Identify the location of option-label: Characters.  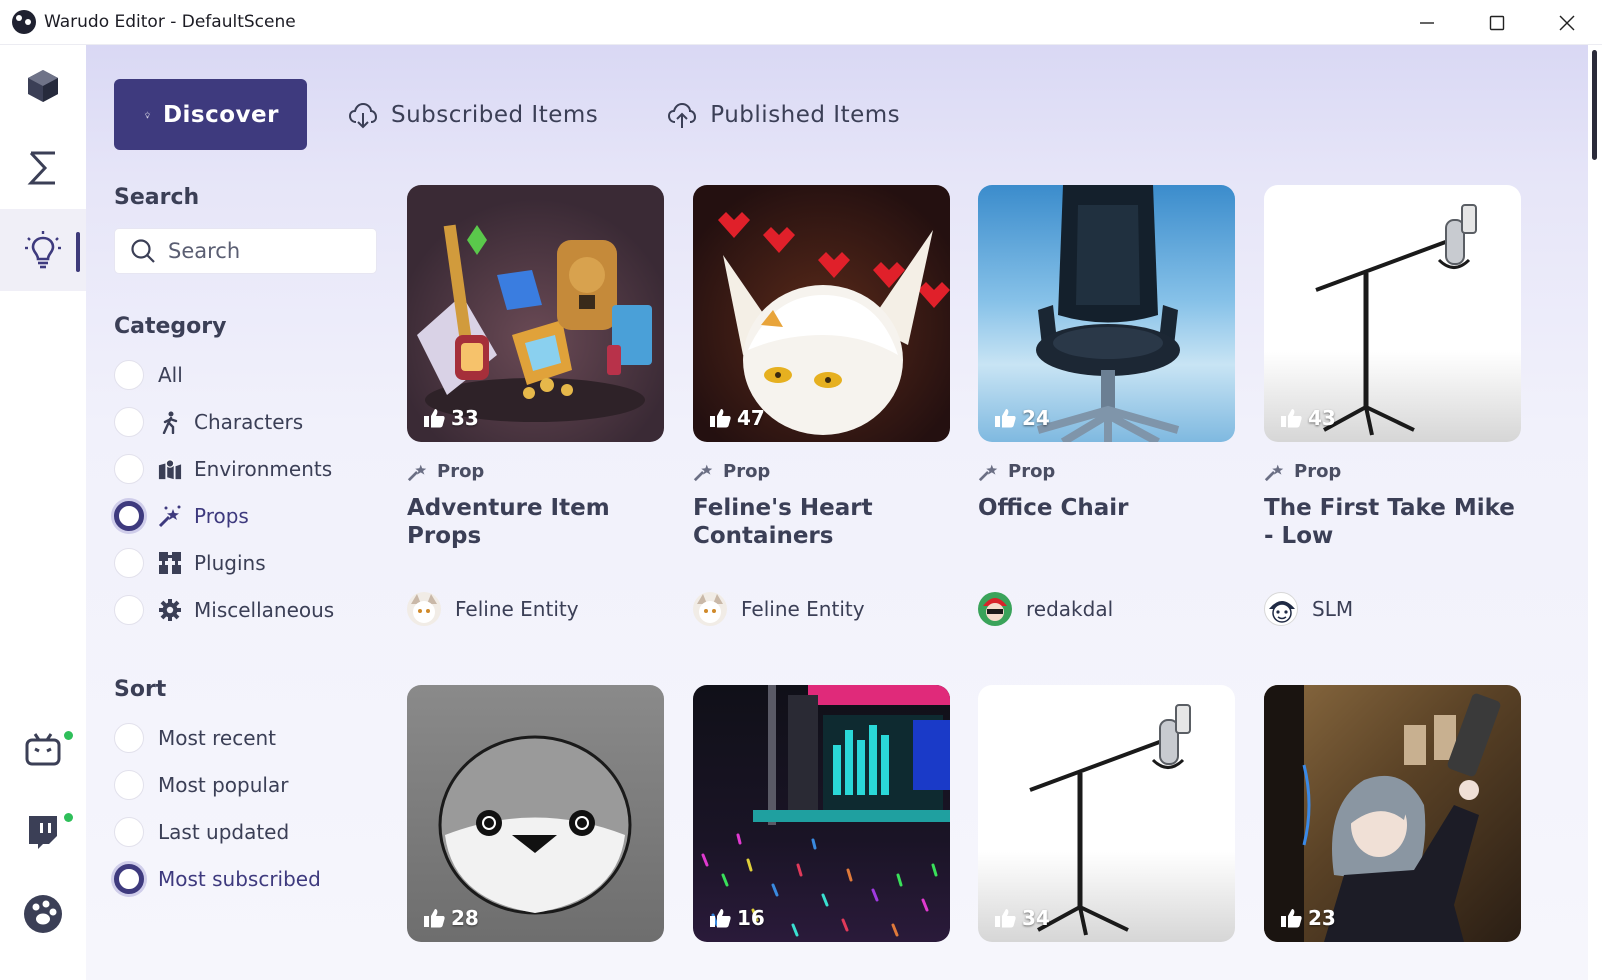
(249, 421).